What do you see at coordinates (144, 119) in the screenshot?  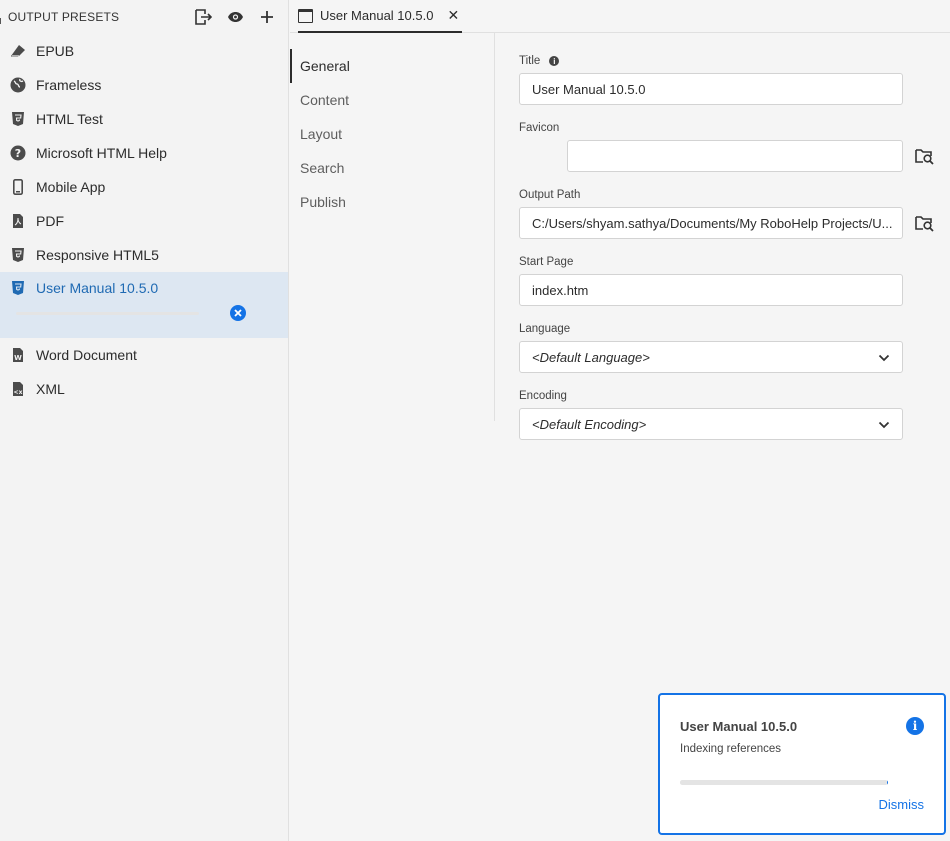 I see `preset-item-html-test: HTML Test` at bounding box center [144, 119].